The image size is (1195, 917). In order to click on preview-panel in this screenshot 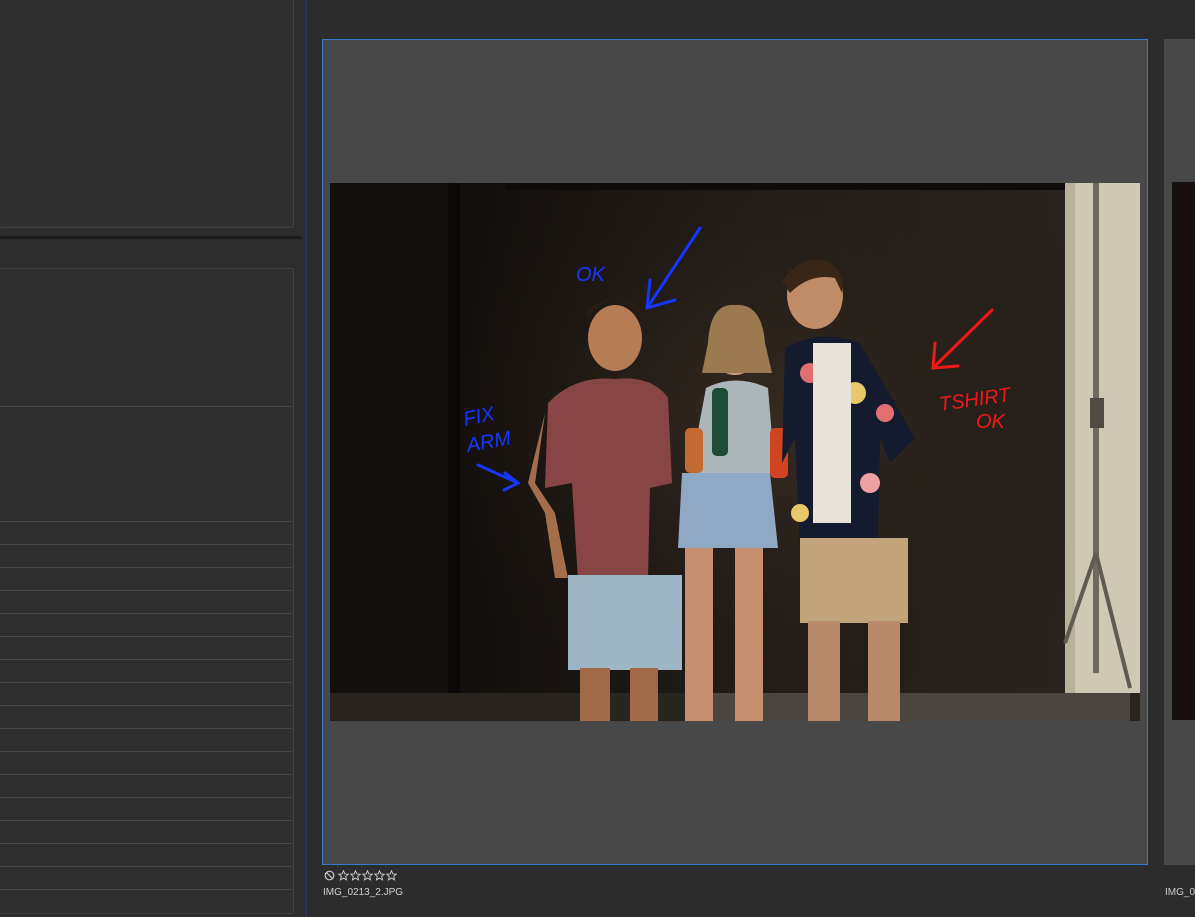, I will do `click(147, 114)`.